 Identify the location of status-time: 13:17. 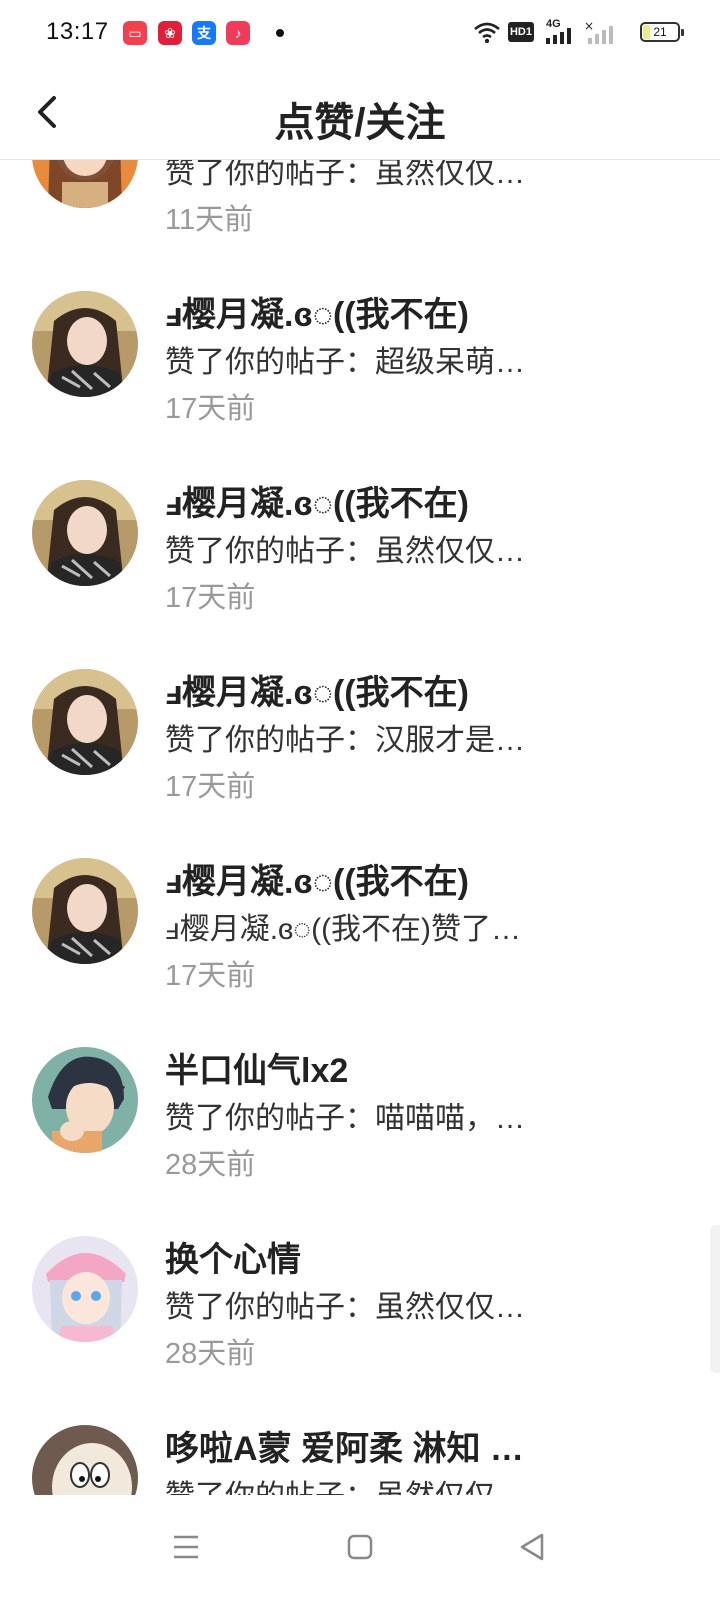
(77, 31).